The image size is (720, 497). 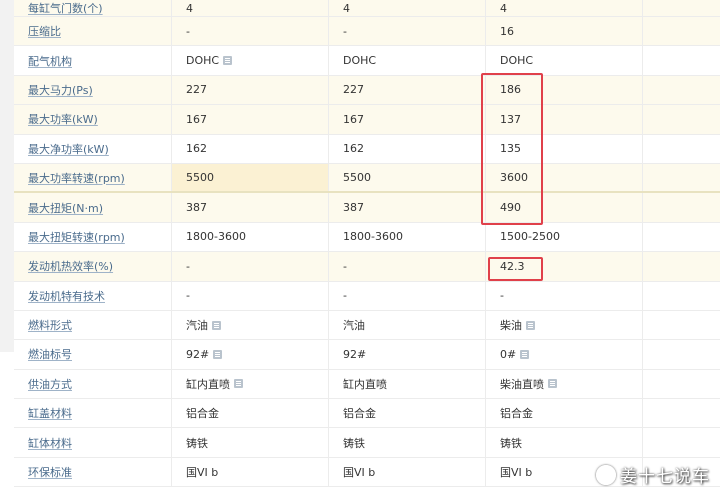 What do you see at coordinates (367, 325) in the screenshot?
I see `table-row: 燃料形式 汽油 汽油 柴油` at bounding box center [367, 325].